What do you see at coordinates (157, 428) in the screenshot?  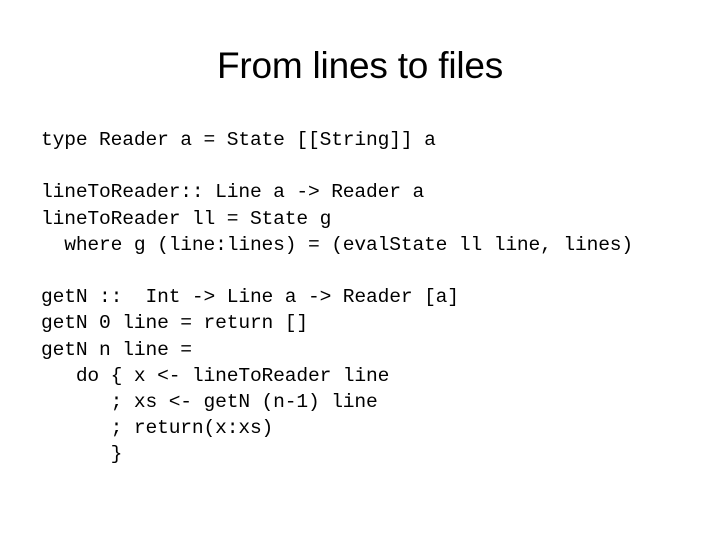 I see `code-line: ; return(x:xs)` at bounding box center [157, 428].